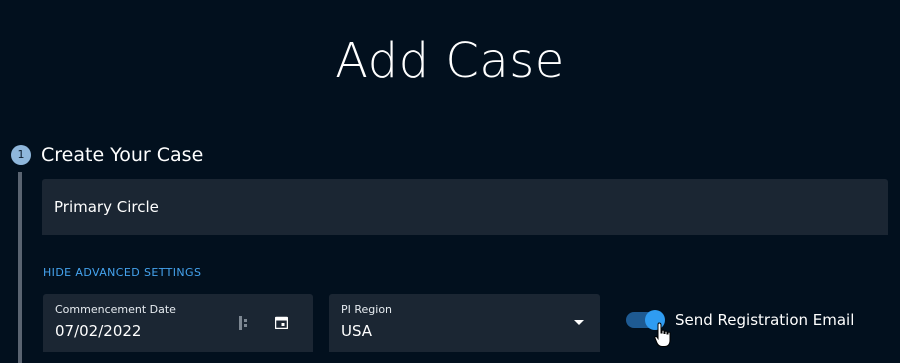 This screenshot has width=900, height=363. I want to click on pi-region-select: PI Region USA, so click(464, 323).